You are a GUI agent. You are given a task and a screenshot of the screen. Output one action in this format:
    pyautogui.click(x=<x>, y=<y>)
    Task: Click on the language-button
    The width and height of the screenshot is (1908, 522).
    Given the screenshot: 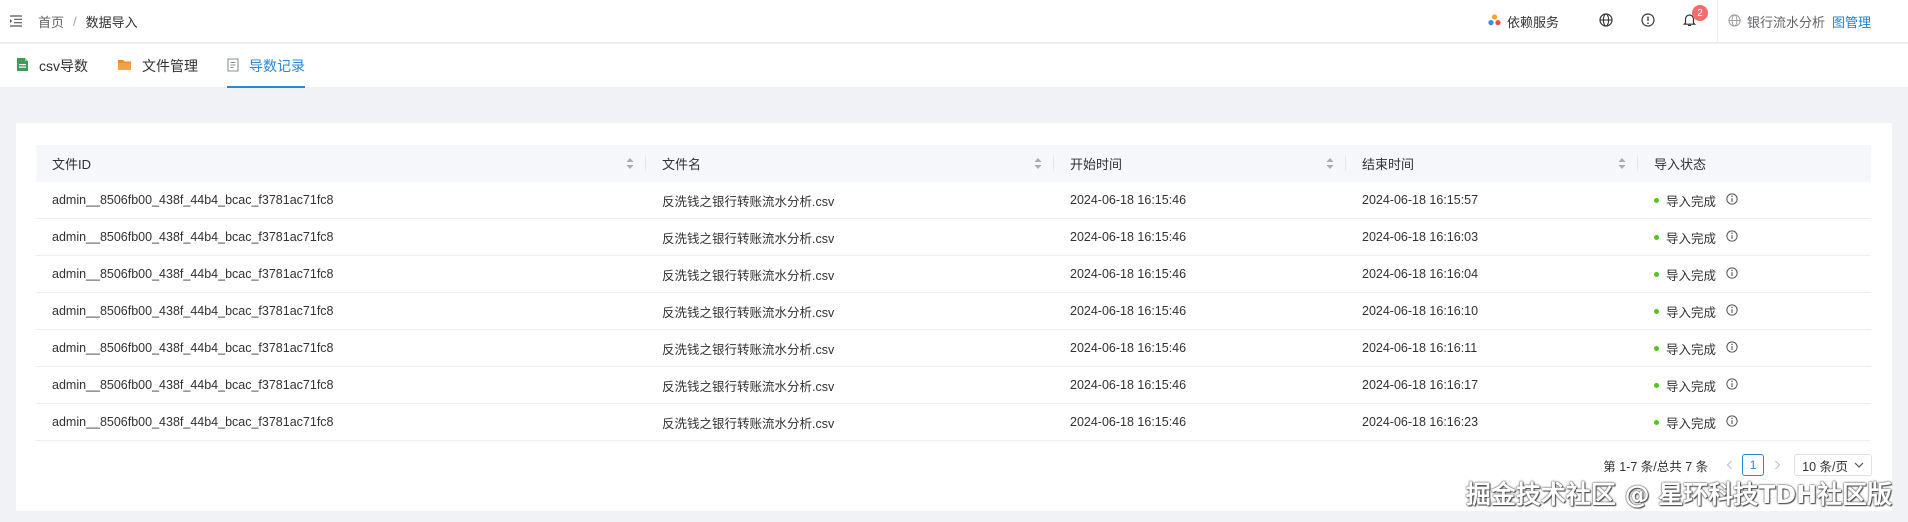 What is the action you would take?
    pyautogui.click(x=1606, y=21)
    